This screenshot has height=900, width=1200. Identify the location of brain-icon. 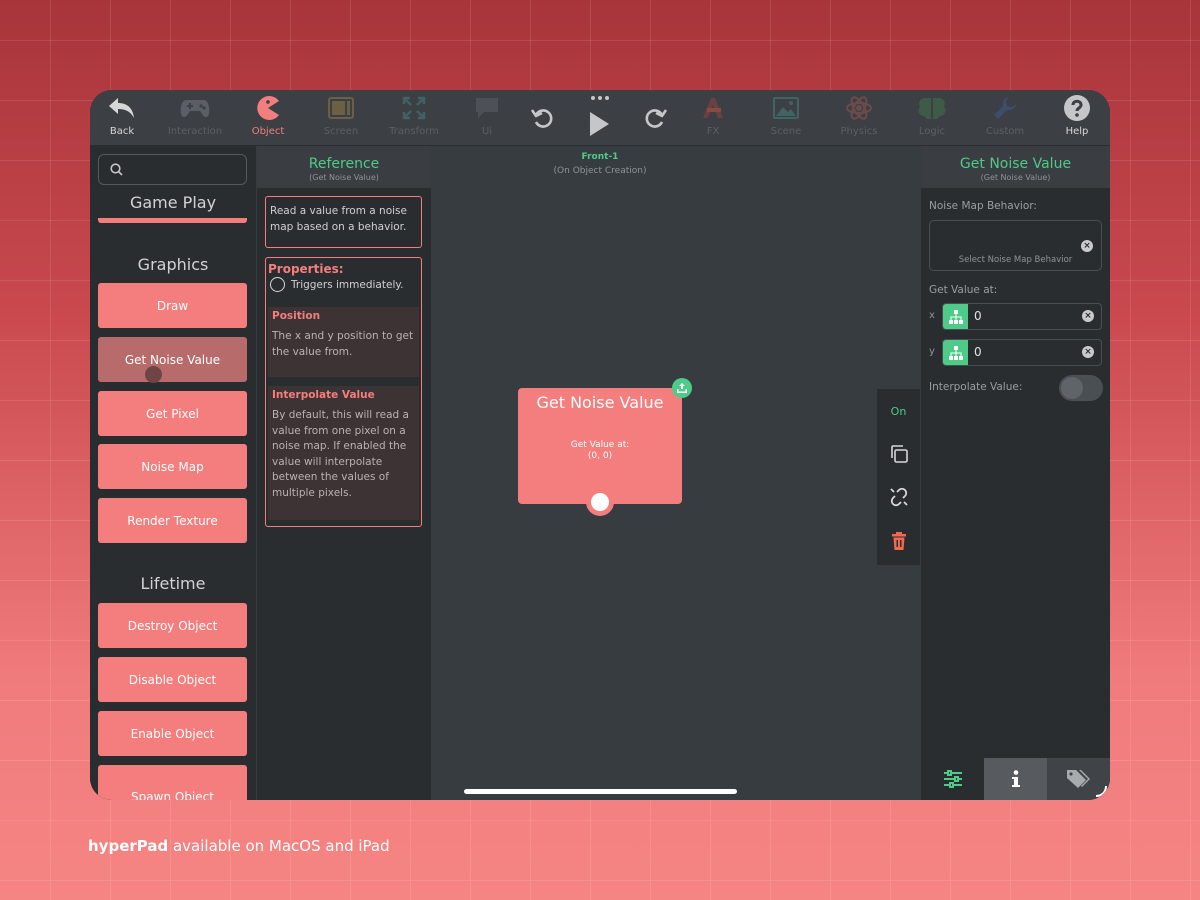
(932, 108).